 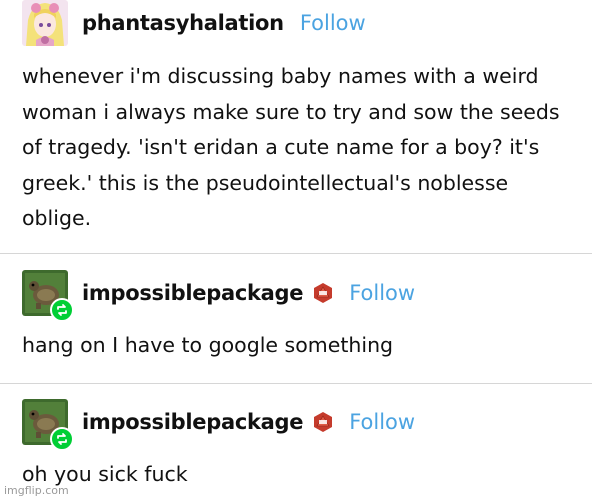 I want to click on post-header: phantasyhalation Follow, so click(x=194, y=23).